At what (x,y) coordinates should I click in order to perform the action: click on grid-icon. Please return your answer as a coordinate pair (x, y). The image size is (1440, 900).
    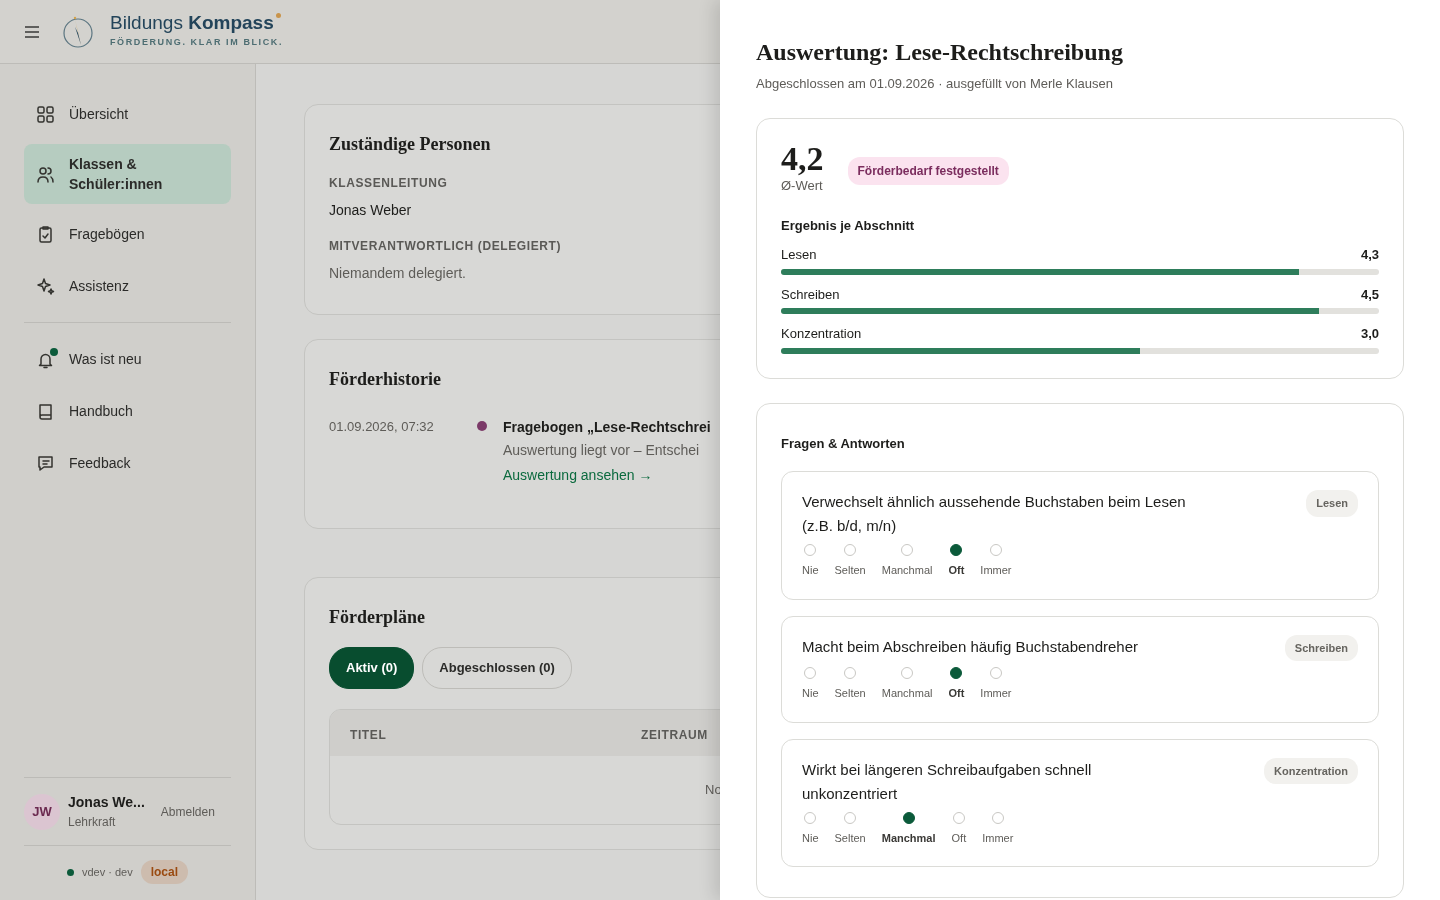
    Looking at the image, I should click on (45, 114).